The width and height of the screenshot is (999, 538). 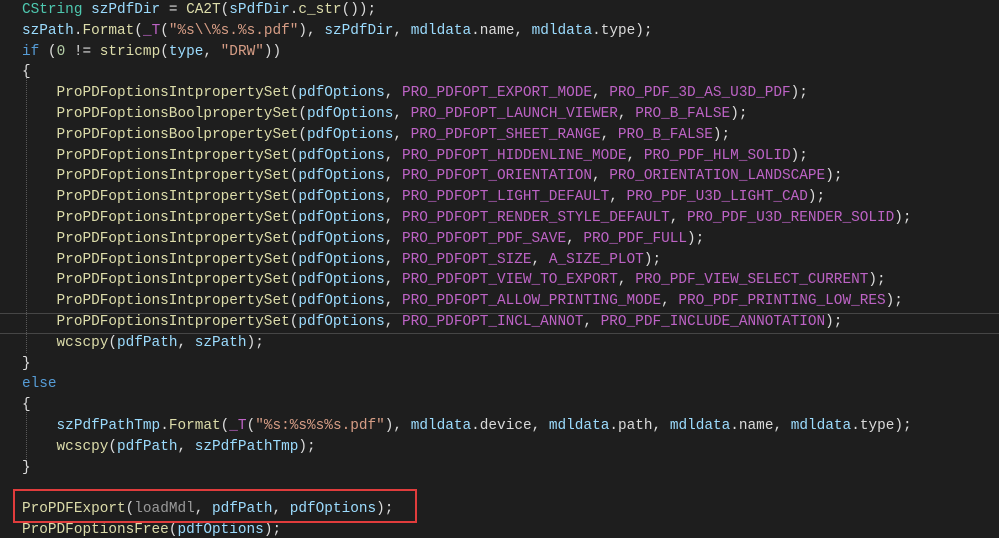 I want to click on macro-token: PRO_PDFOPT_HIDDENLINE_MODE, so click(x=514, y=155).